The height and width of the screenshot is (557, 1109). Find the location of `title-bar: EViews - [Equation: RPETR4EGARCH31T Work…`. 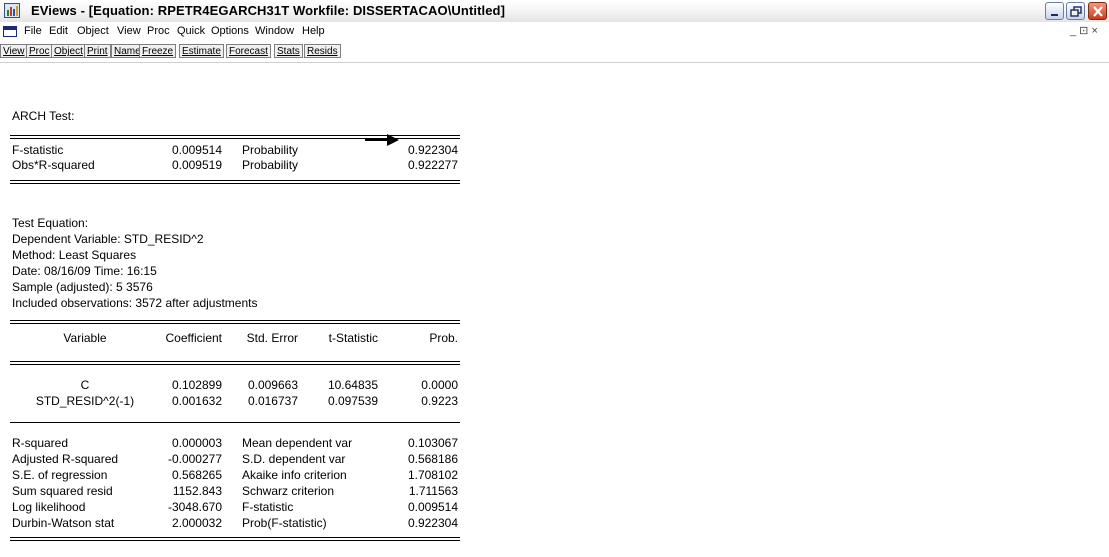

title-bar: EViews - [Equation: RPETR4EGARCH31T Work… is located at coordinates (554, 11).